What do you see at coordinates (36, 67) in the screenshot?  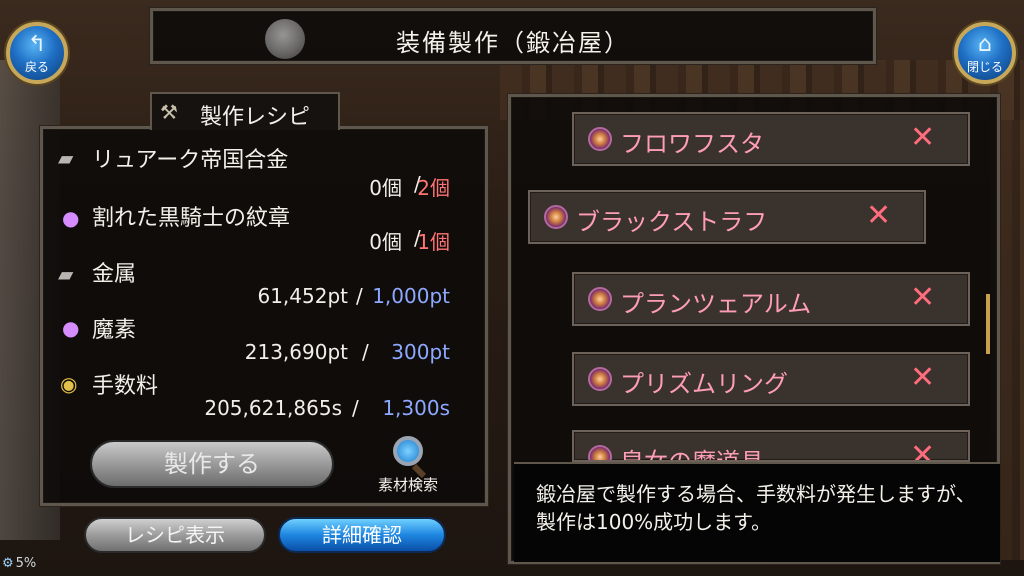 I see `back-button-label: 戻る` at bounding box center [36, 67].